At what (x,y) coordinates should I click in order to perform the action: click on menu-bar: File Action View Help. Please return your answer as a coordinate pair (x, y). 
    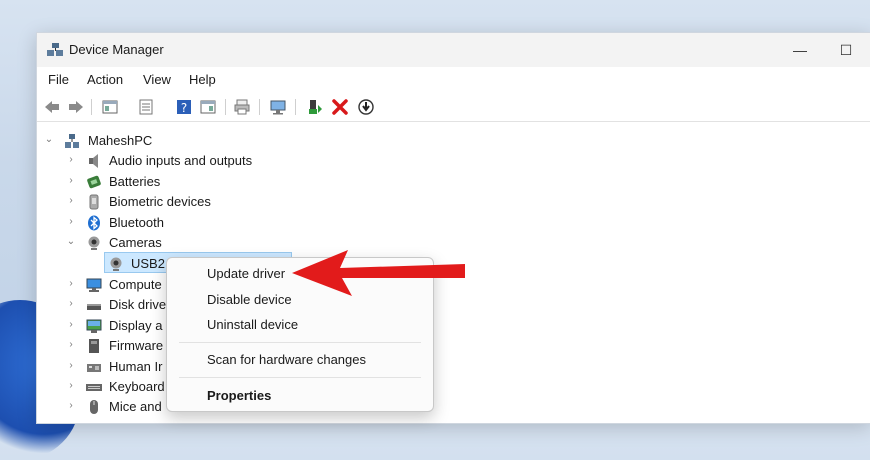
    Looking at the image, I should click on (453, 80).